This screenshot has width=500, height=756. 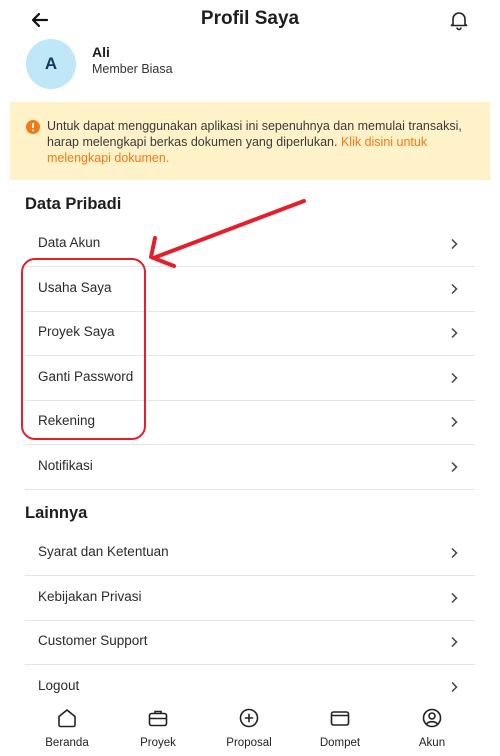 What do you see at coordinates (59, 685) in the screenshot?
I see `menu-item-label: Logout` at bounding box center [59, 685].